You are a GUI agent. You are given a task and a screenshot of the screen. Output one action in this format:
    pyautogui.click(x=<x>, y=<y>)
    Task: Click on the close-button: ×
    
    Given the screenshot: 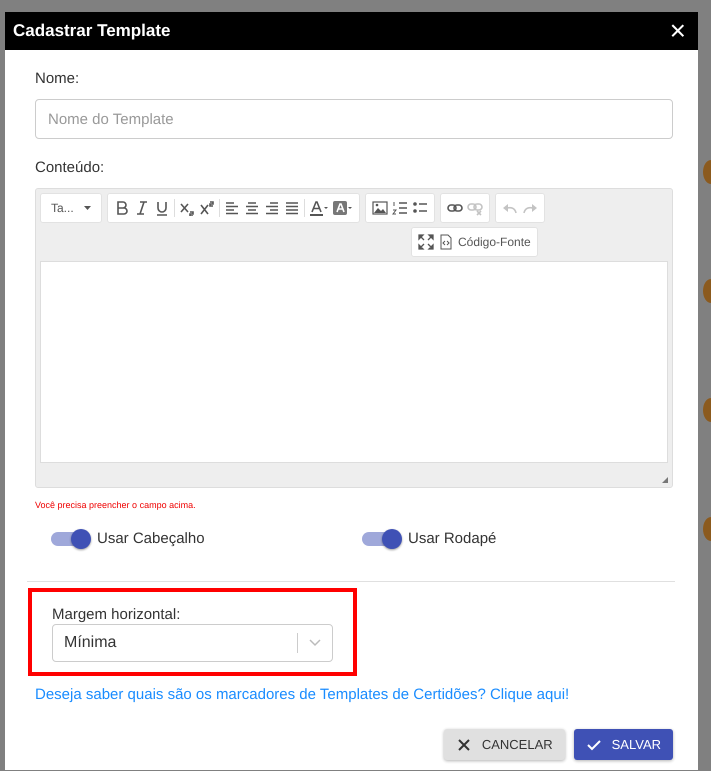 What is the action you would take?
    pyautogui.click(x=678, y=31)
    